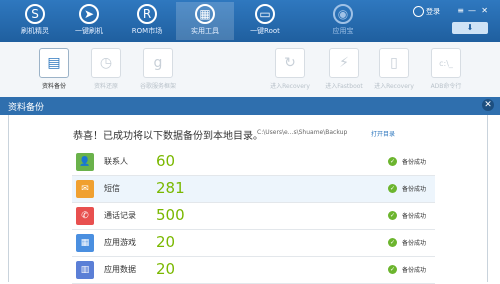 The width and height of the screenshot is (500, 284). I want to click on restore-icon: ◷, so click(106, 63).